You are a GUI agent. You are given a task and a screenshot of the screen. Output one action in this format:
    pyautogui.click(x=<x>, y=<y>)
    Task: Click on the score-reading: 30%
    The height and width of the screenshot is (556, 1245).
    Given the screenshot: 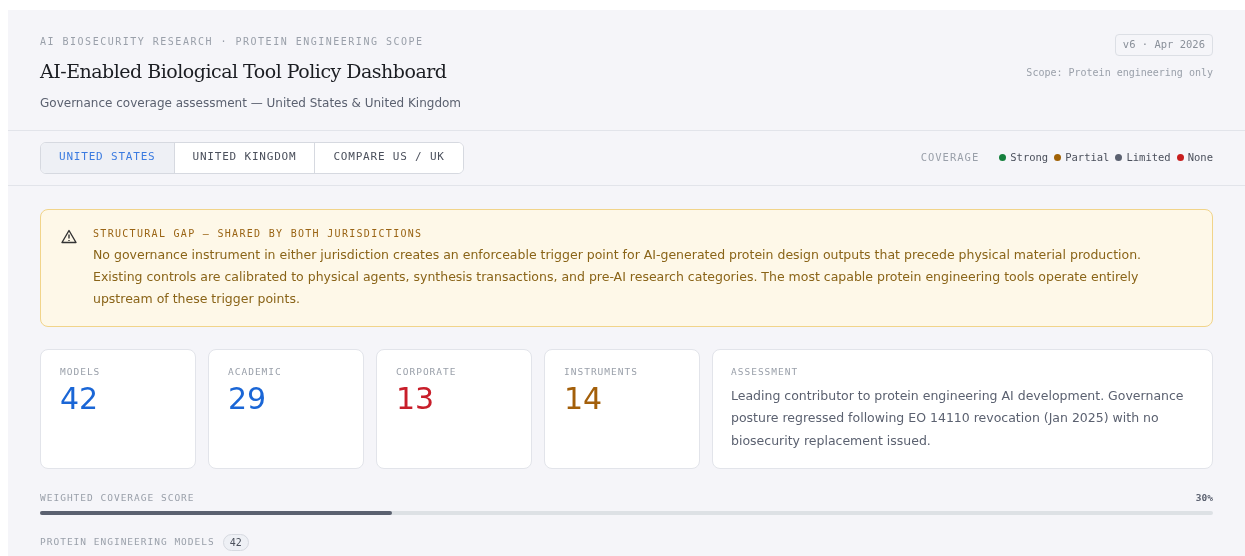 What is the action you would take?
    pyautogui.click(x=1204, y=497)
    